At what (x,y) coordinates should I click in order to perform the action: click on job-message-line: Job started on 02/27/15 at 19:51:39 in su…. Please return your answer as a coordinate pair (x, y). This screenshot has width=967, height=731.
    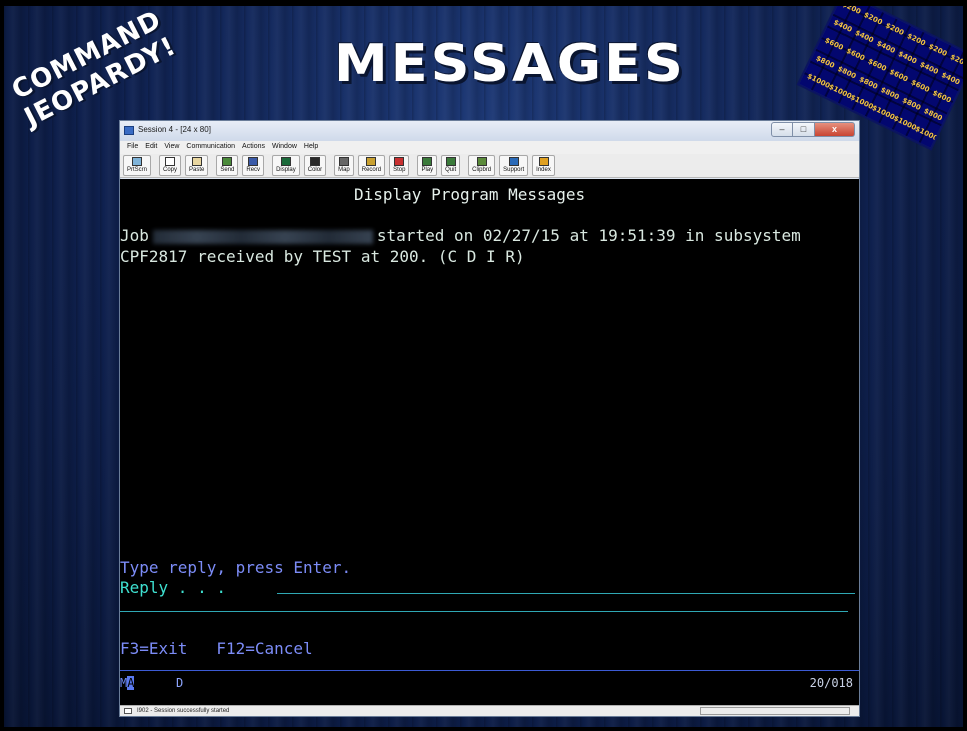
    Looking at the image, I should click on (460, 236).